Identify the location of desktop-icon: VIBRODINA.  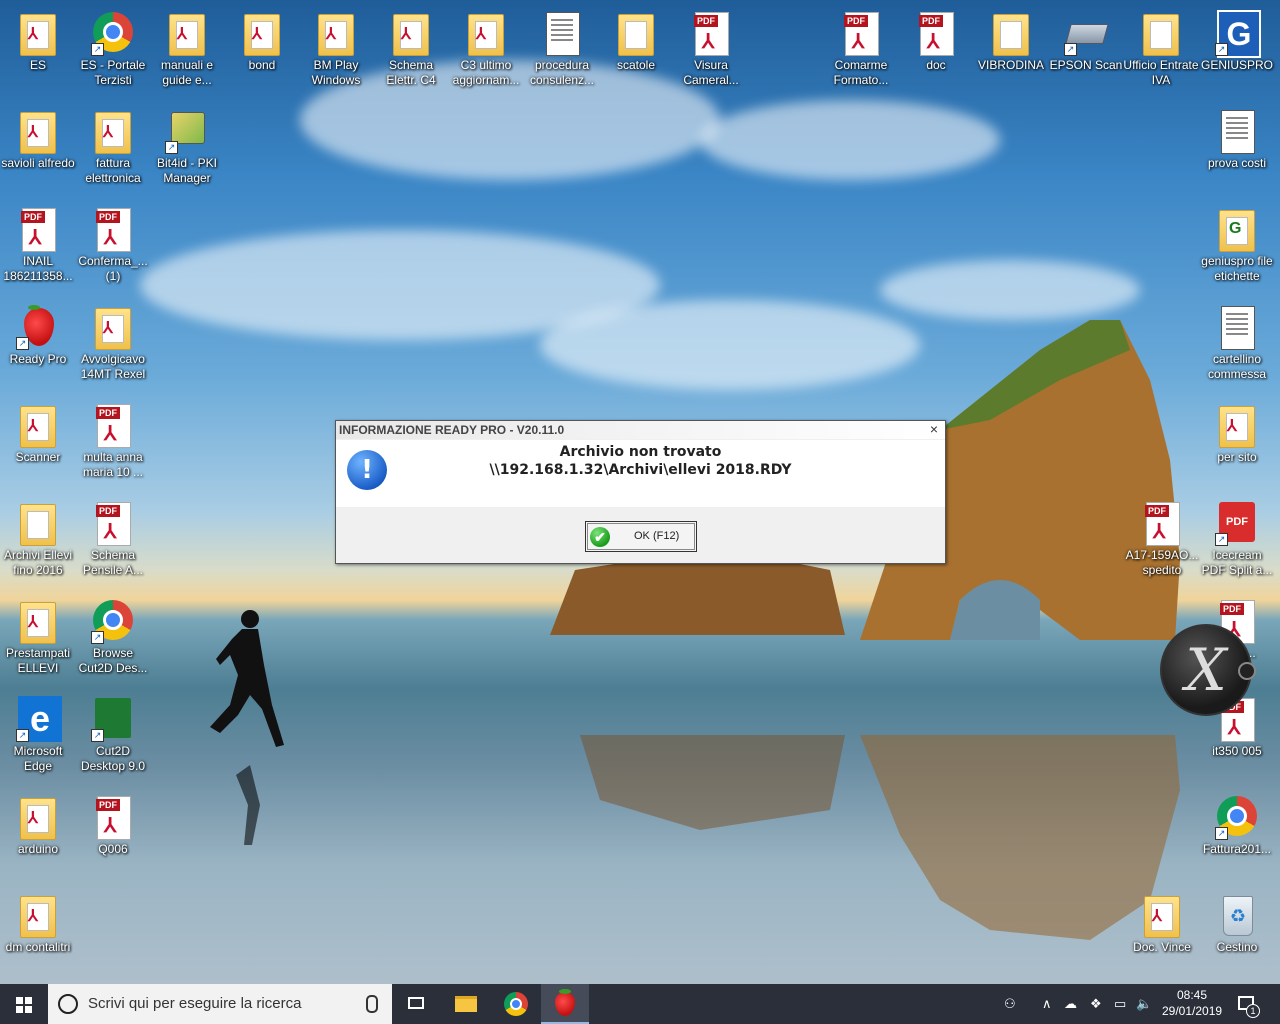
(1011, 38).